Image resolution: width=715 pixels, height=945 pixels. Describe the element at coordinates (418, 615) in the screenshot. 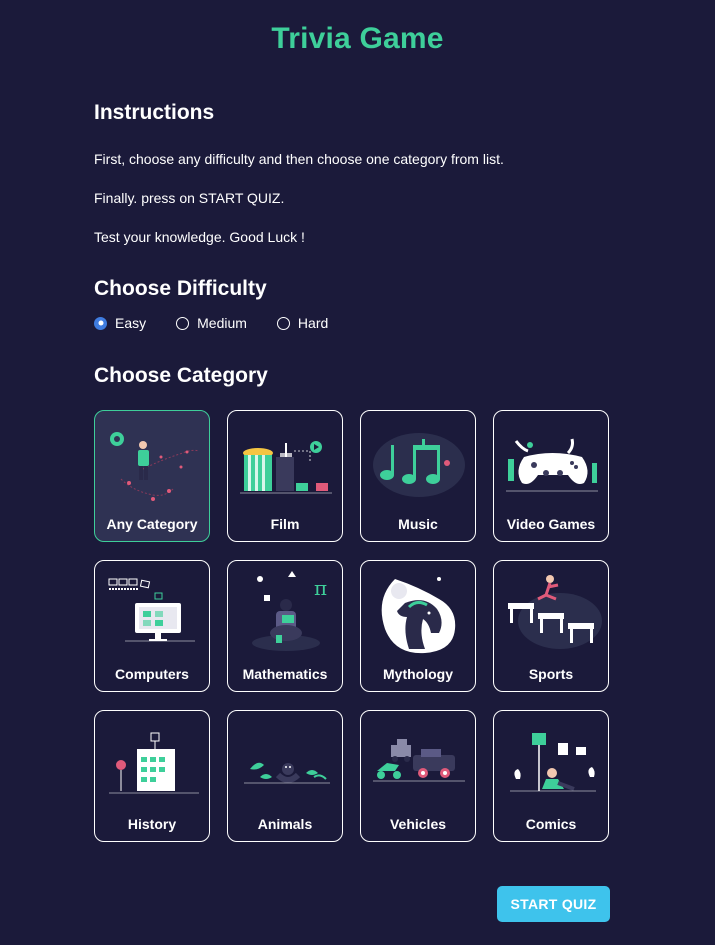

I see `horse-head-icon` at that location.